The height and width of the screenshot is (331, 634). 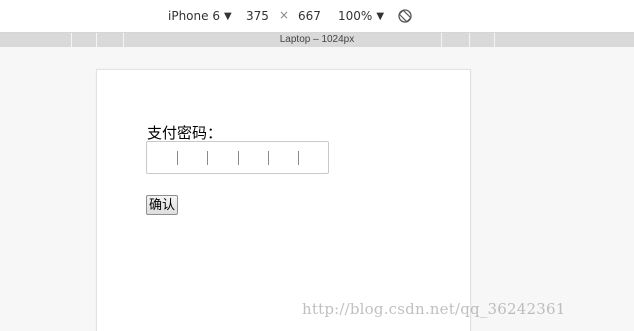 I want to click on media-query-bar: Laptop – 1024px, so click(x=317, y=40).